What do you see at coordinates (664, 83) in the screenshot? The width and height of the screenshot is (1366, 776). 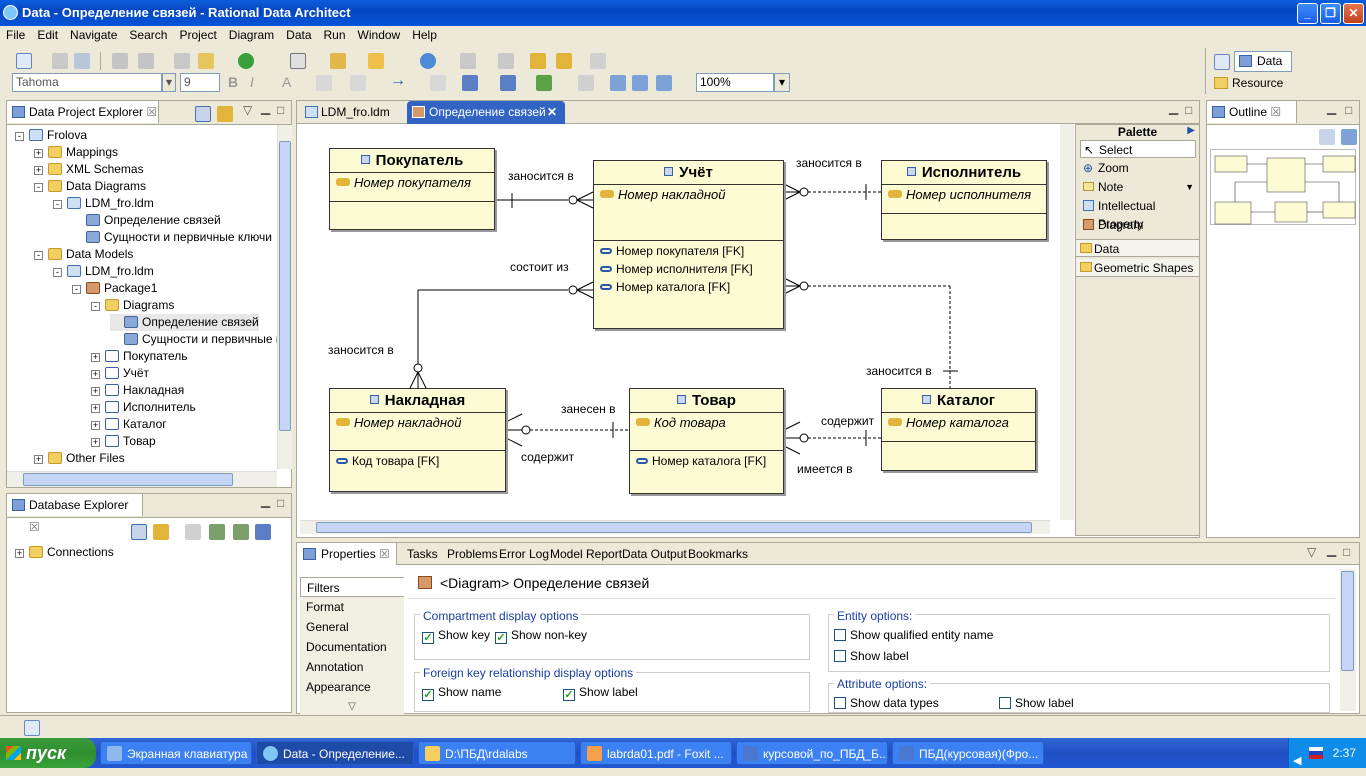 I see `grid-icon` at bounding box center [664, 83].